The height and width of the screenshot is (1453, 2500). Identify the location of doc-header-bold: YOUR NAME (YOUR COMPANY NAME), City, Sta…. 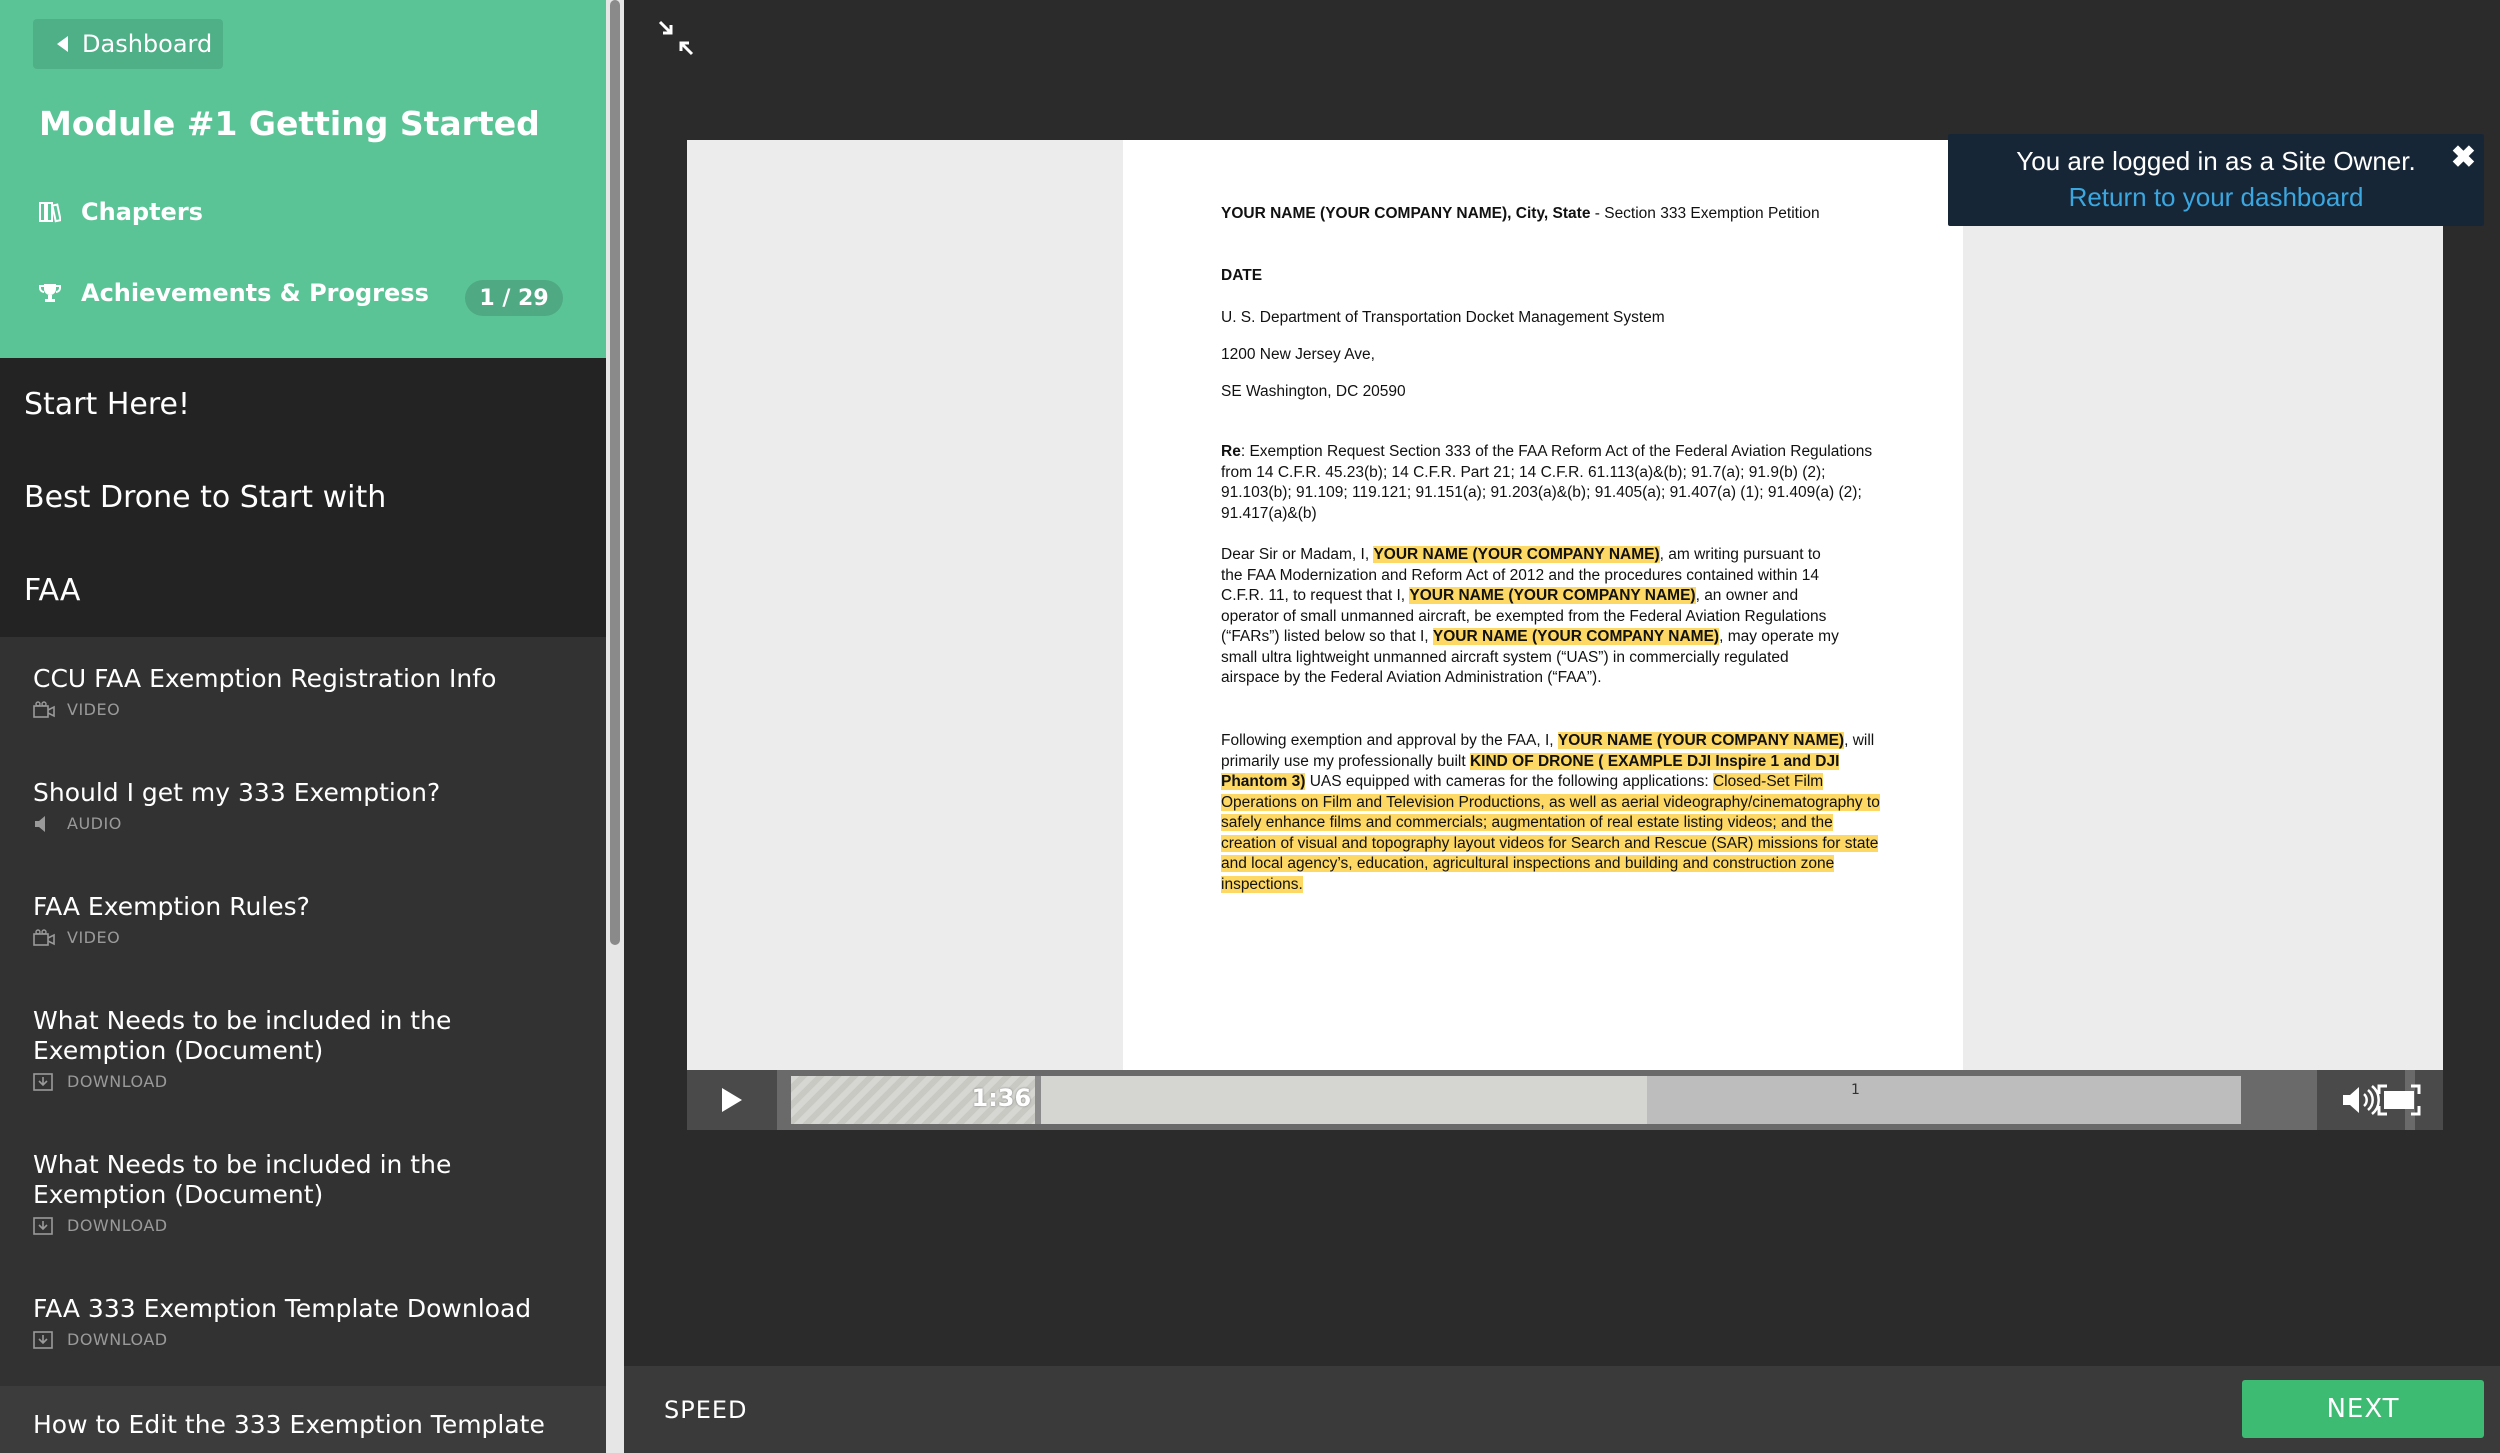
(1406, 213).